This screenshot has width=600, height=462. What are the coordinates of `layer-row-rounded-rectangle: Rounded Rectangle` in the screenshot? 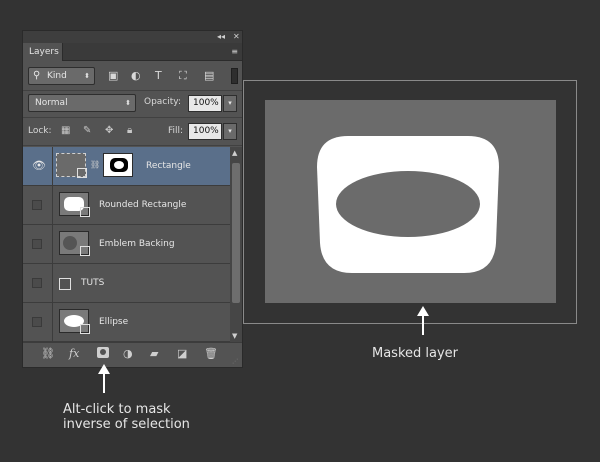 It's located at (126, 205).